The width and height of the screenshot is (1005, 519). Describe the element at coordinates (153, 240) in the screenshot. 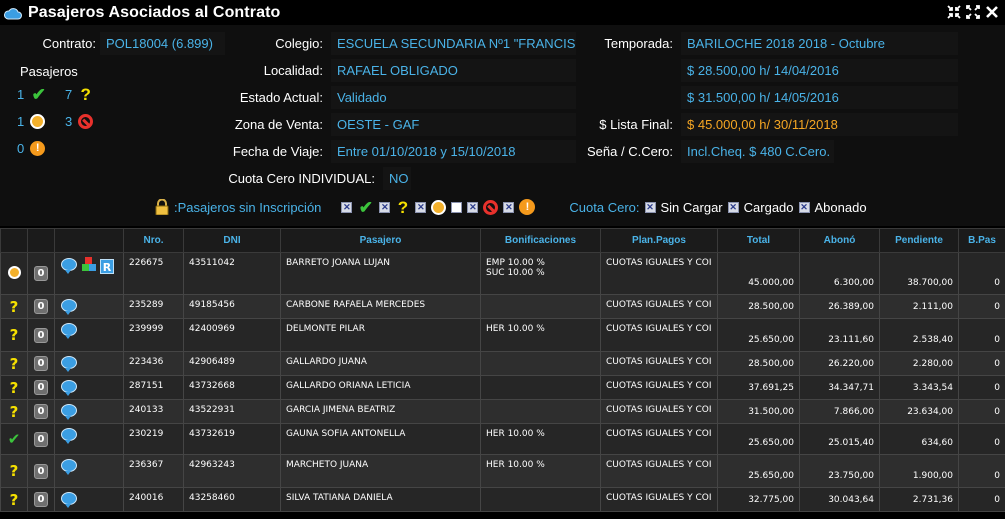

I see `column-header: Nro.` at that location.